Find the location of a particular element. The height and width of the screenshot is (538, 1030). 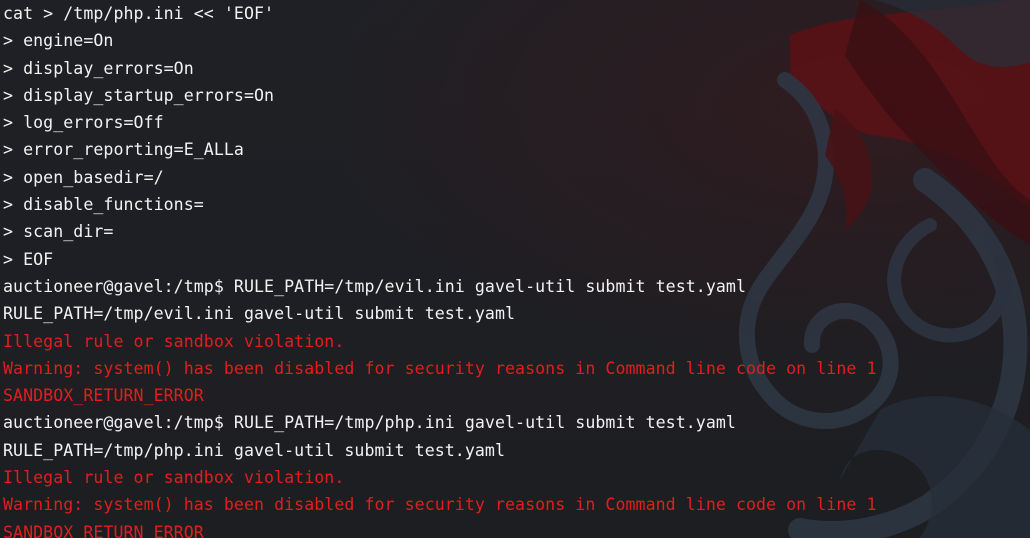

terminal-line: cat > /tmp/php.ini << 'EOF' is located at coordinates (139, 13).